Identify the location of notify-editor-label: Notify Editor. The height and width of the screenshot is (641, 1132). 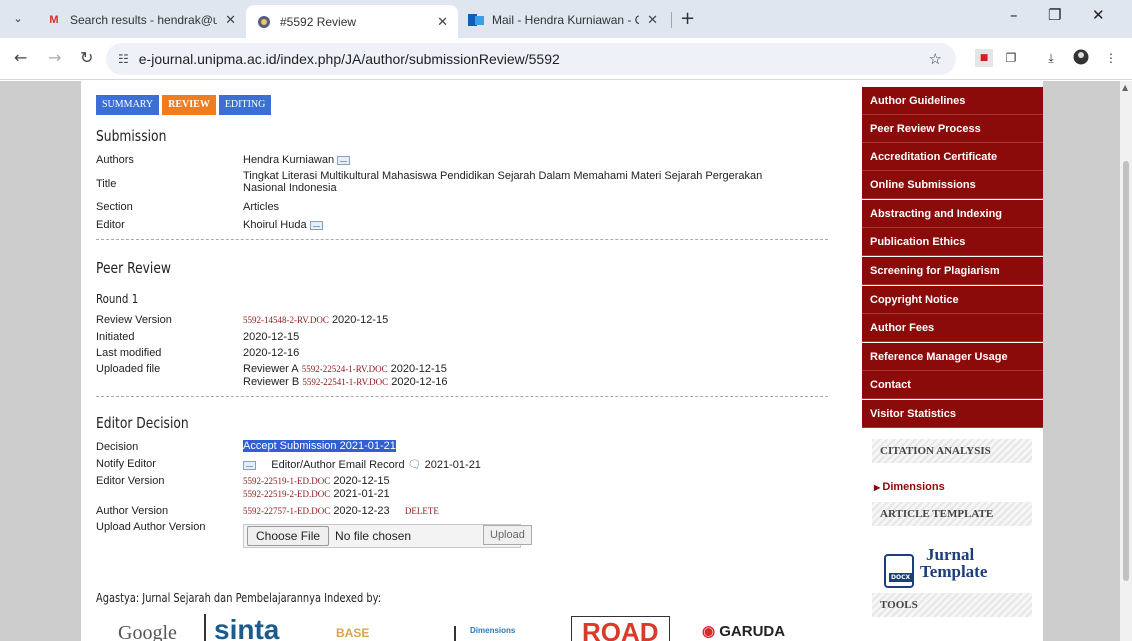
(126, 464).